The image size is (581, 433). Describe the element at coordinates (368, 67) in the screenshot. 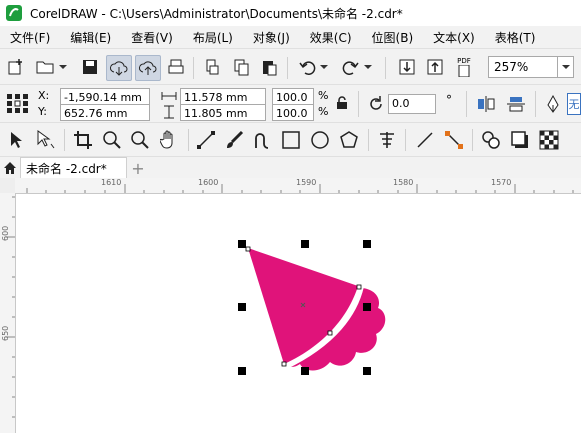

I see `redo-dropdown-button` at that location.